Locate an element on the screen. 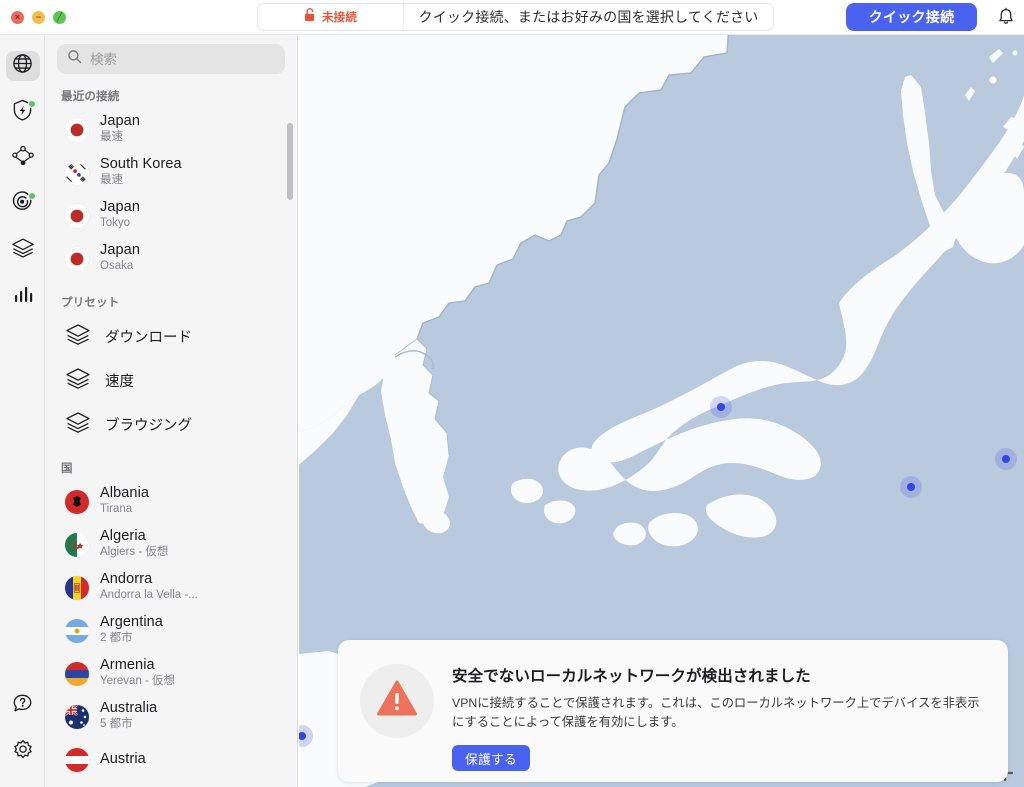 This screenshot has width=1024, height=787. preset-item-browsing: ブラウジング is located at coordinates (171, 424).